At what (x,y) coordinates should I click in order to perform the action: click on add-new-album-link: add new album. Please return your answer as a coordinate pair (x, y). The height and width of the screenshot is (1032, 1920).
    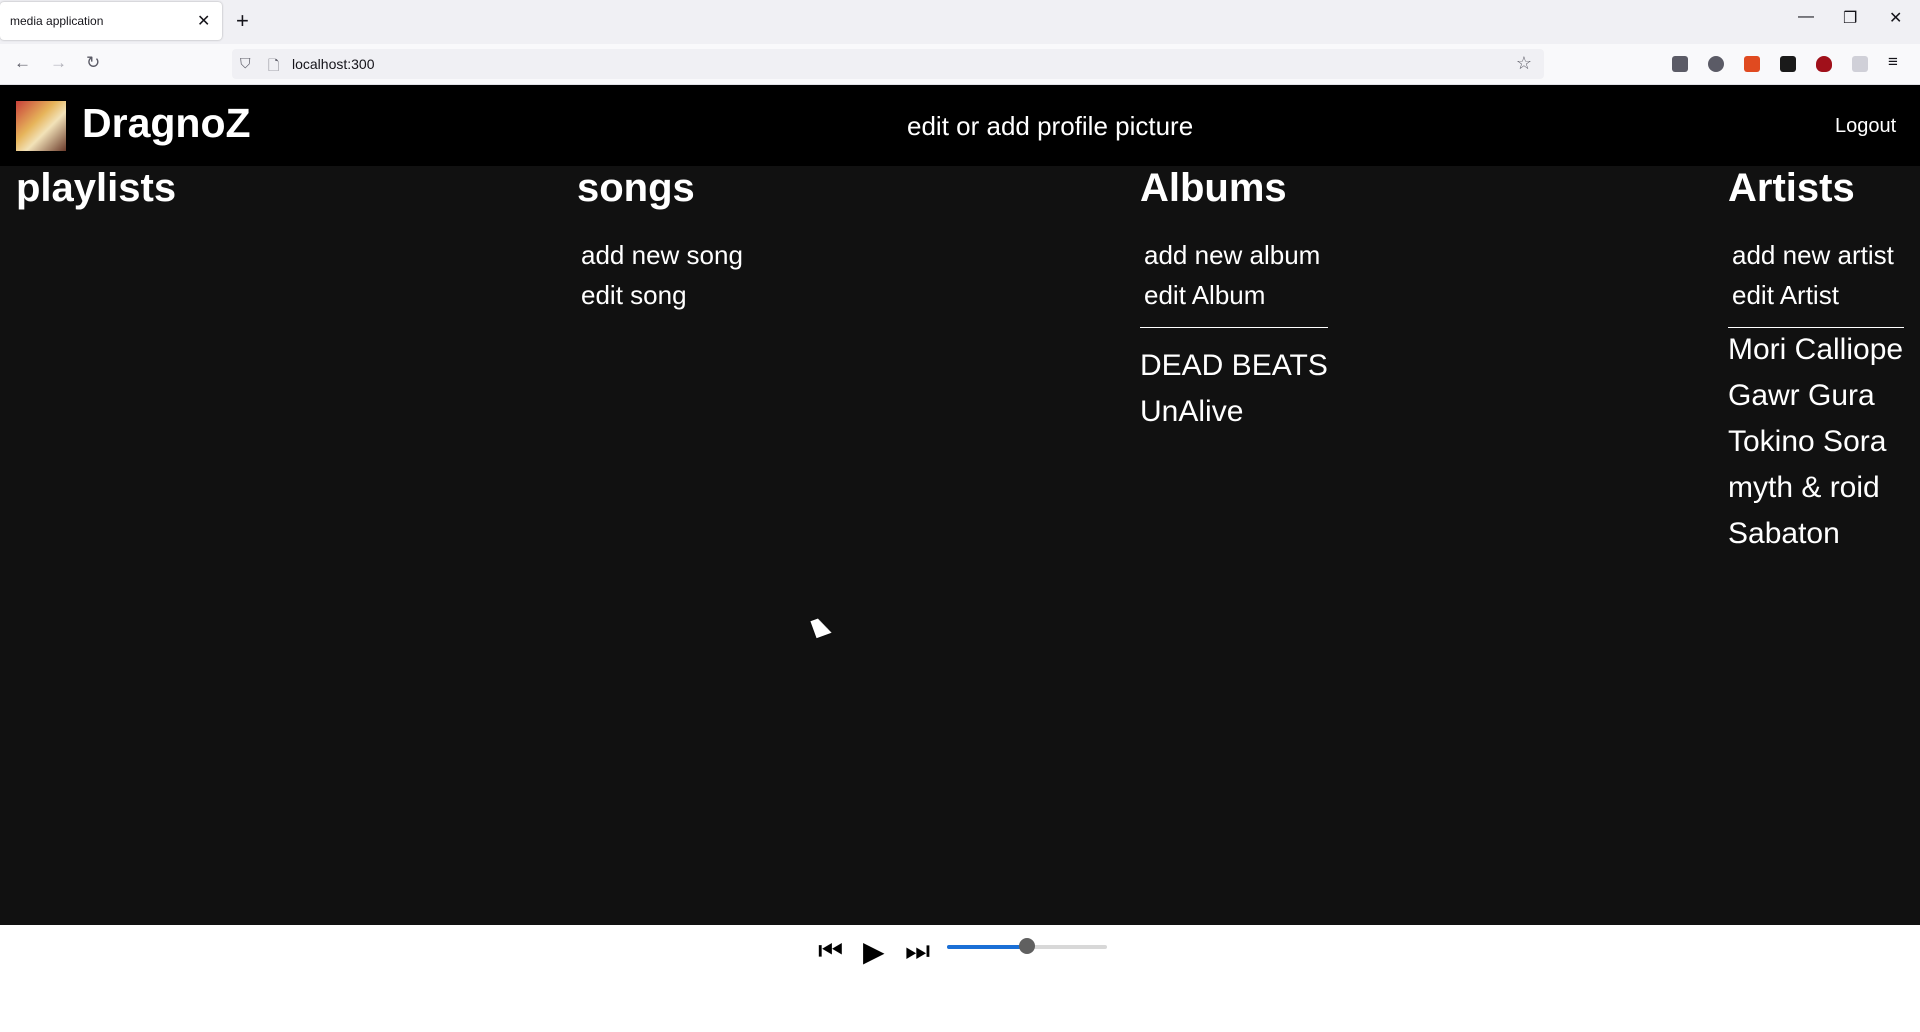
    Looking at the image, I should click on (1232, 255).